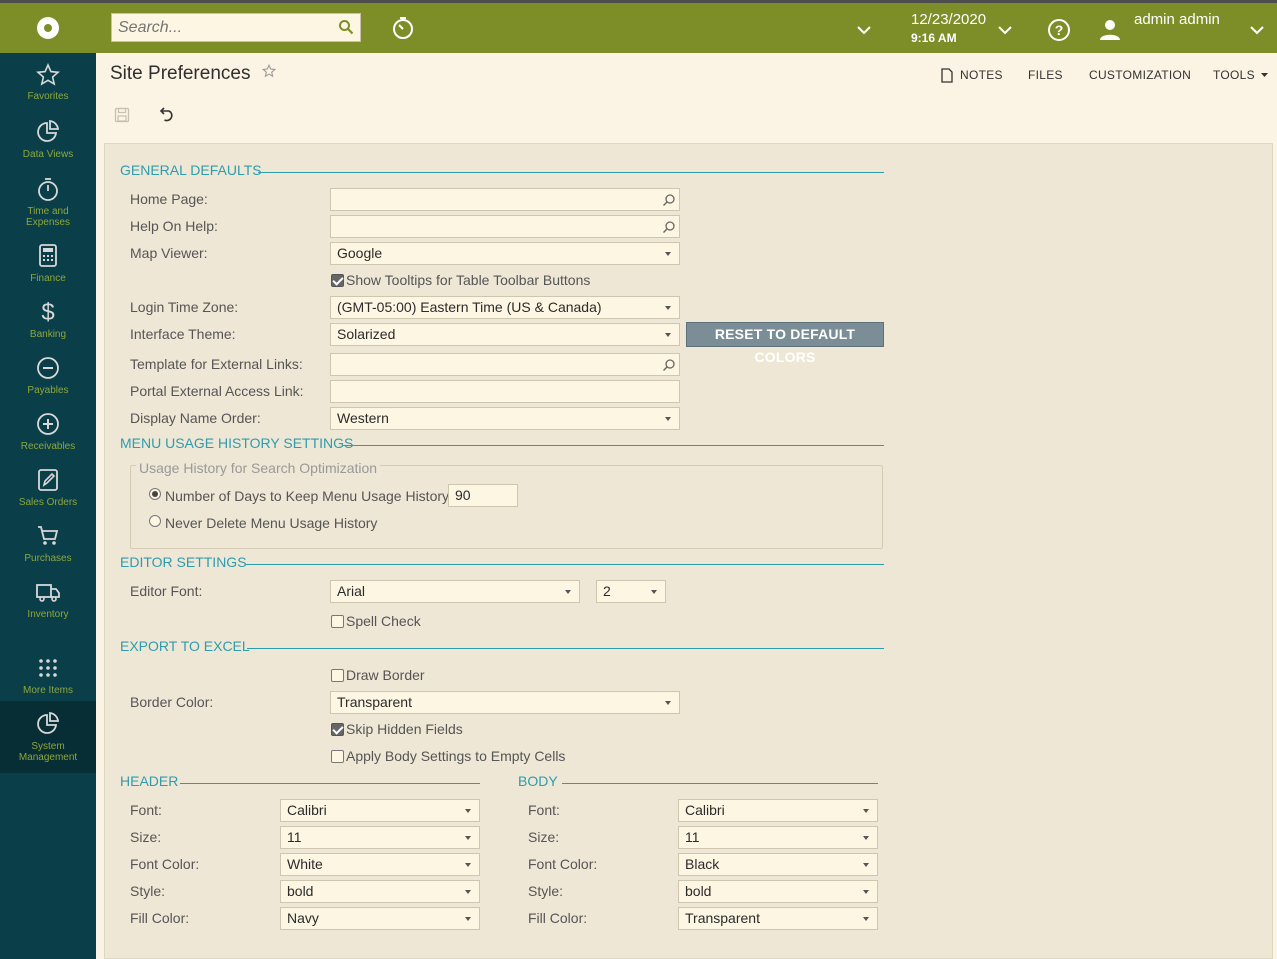  I want to click on keep-days-input: 90, so click(483, 495).